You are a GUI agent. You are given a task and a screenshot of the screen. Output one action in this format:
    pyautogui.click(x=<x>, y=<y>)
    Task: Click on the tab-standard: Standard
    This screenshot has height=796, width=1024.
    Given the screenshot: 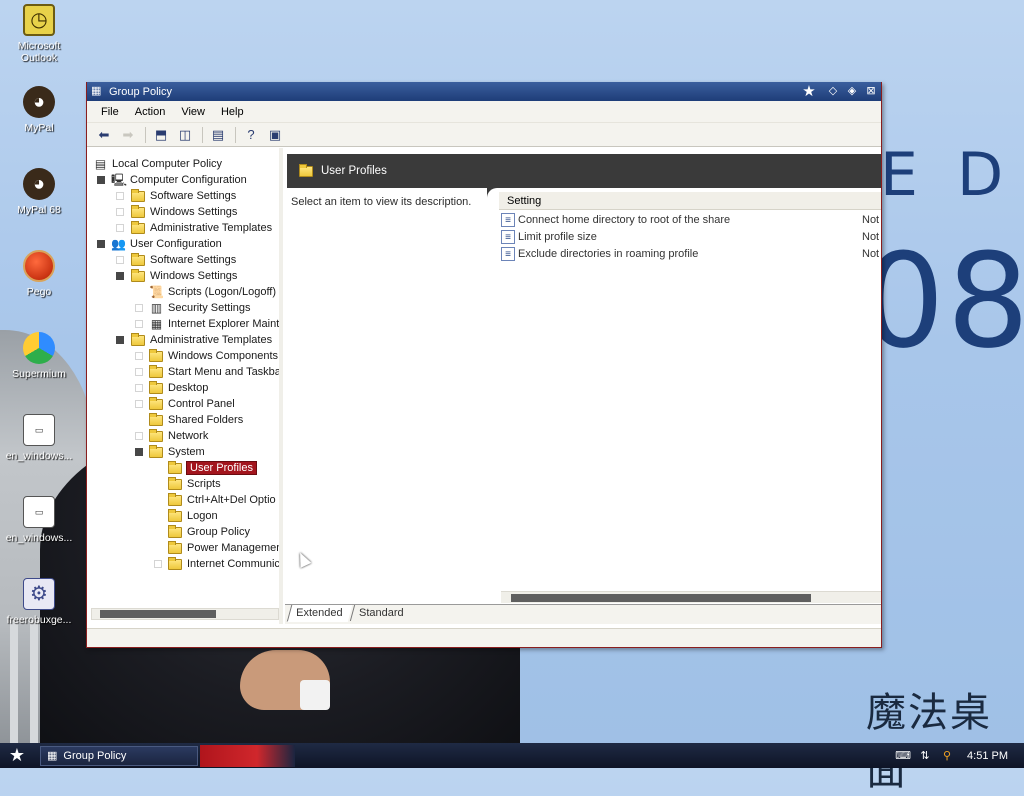 What is the action you would take?
    pyautogui.click(x=382, y=613)
    